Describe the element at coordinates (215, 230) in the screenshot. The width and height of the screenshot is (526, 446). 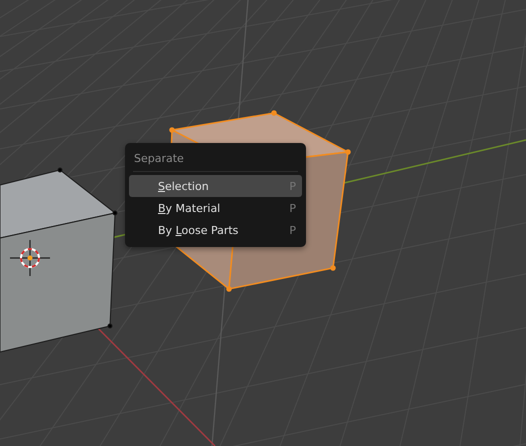
I see `menu-item: By Loose Parts P` at that location.